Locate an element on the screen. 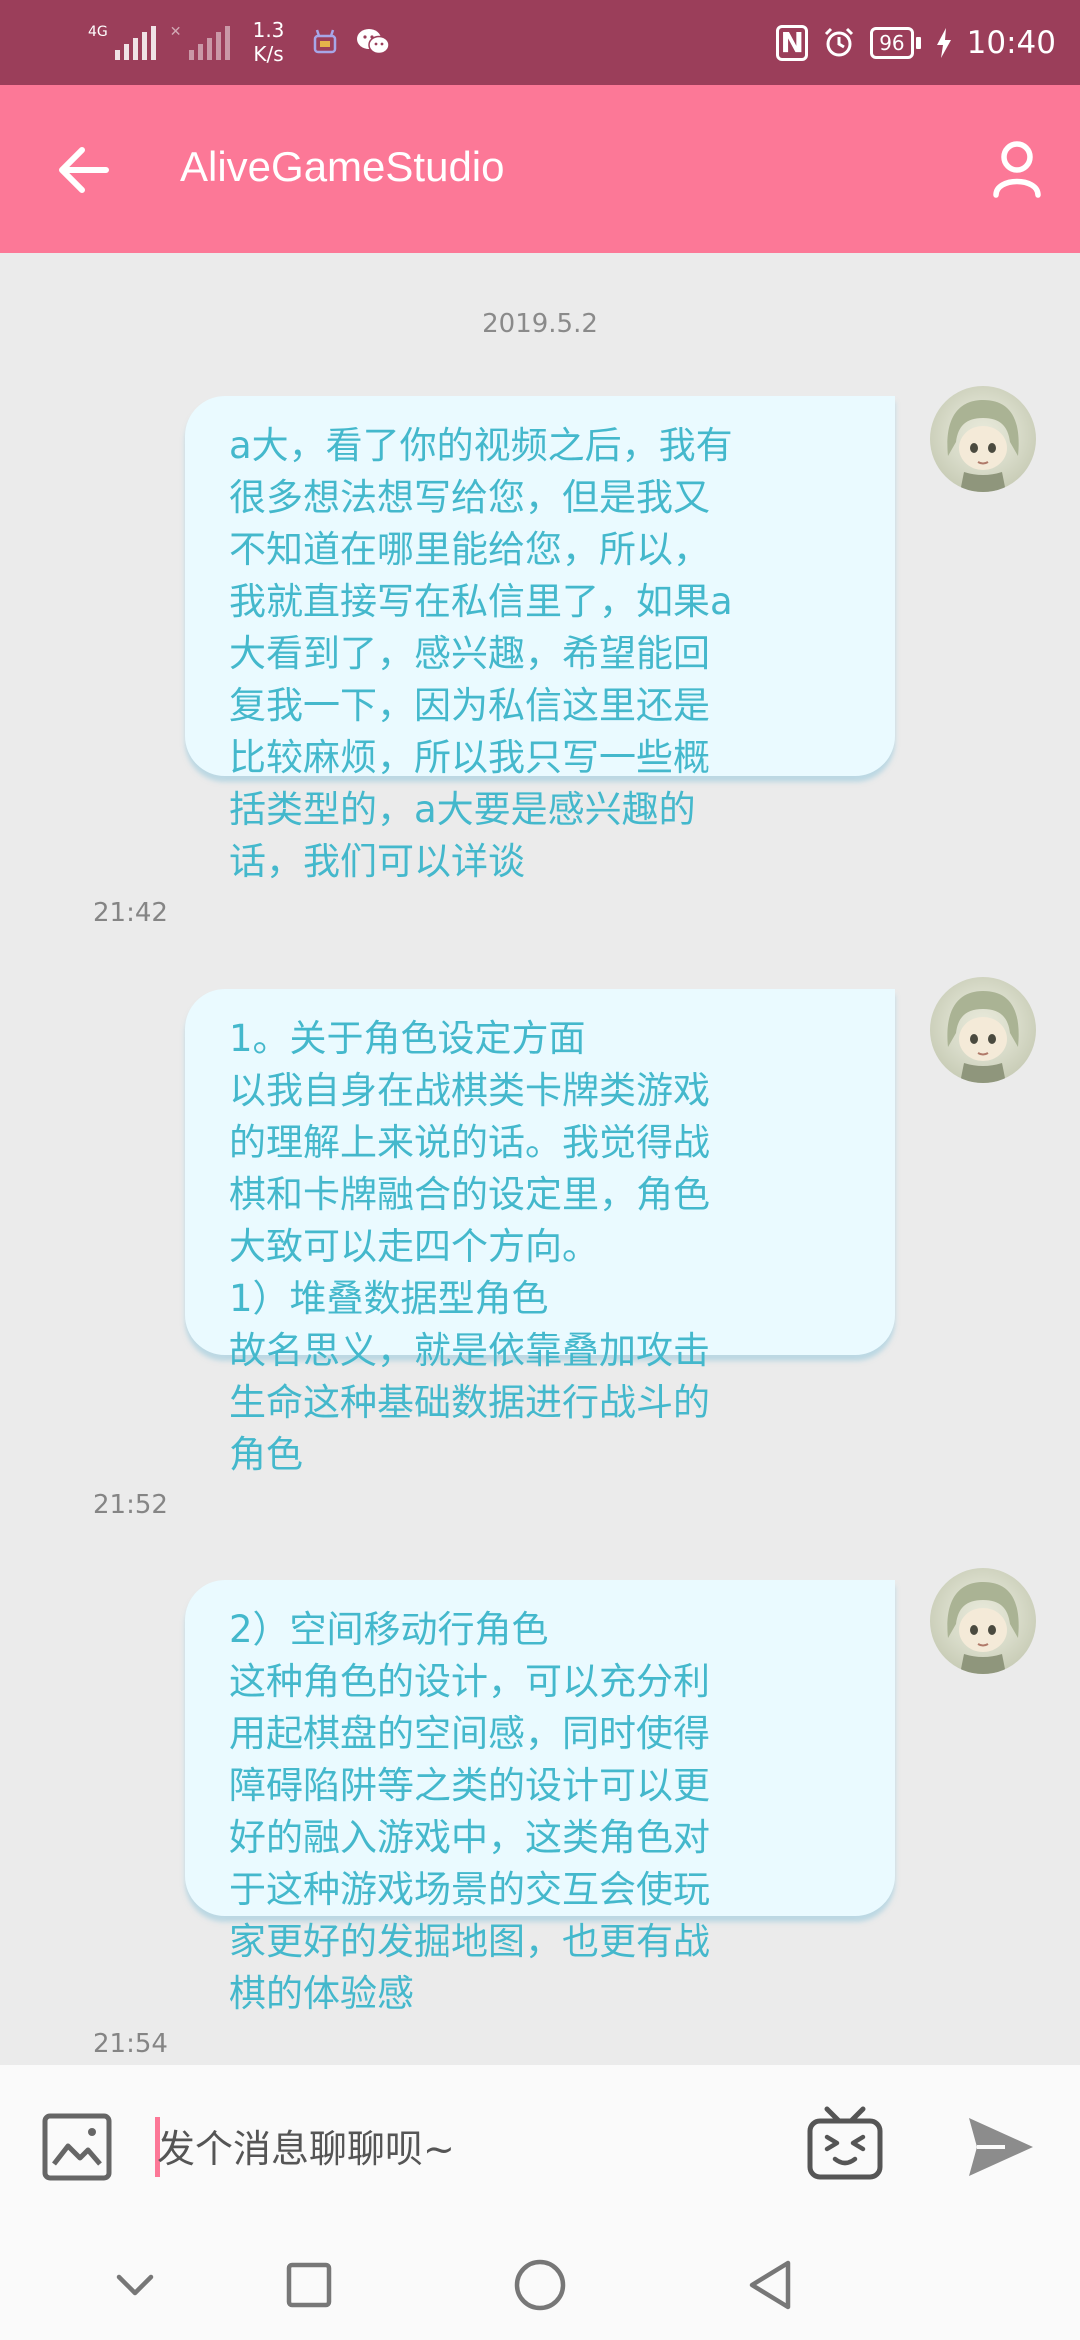  speed-value: 1.3 is located at coordinates (268, 30).